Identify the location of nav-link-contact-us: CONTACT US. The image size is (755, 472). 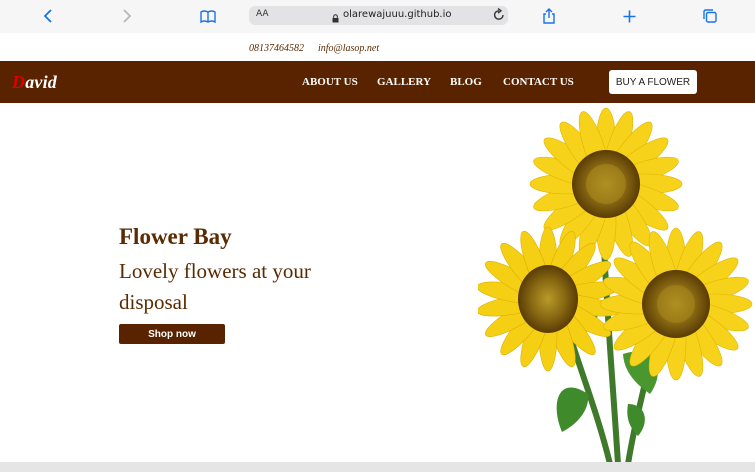
(538, 82).